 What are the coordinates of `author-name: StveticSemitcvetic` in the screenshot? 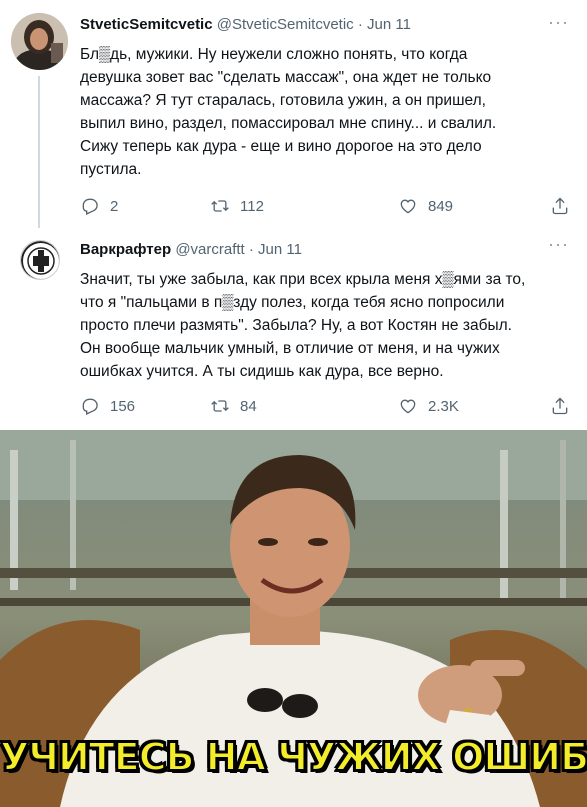 It's located at (146, 24).